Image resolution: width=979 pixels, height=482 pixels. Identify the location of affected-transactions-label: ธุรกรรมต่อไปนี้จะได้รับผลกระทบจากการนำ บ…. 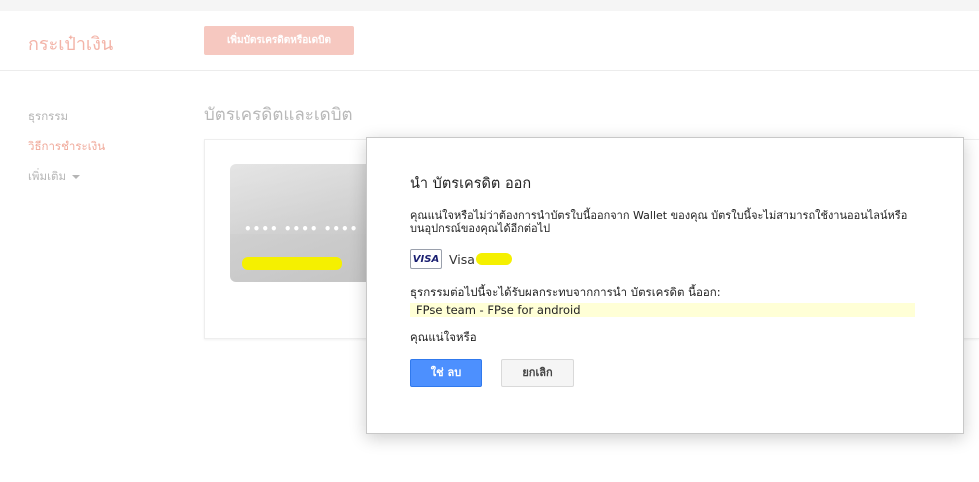
(565, 292).